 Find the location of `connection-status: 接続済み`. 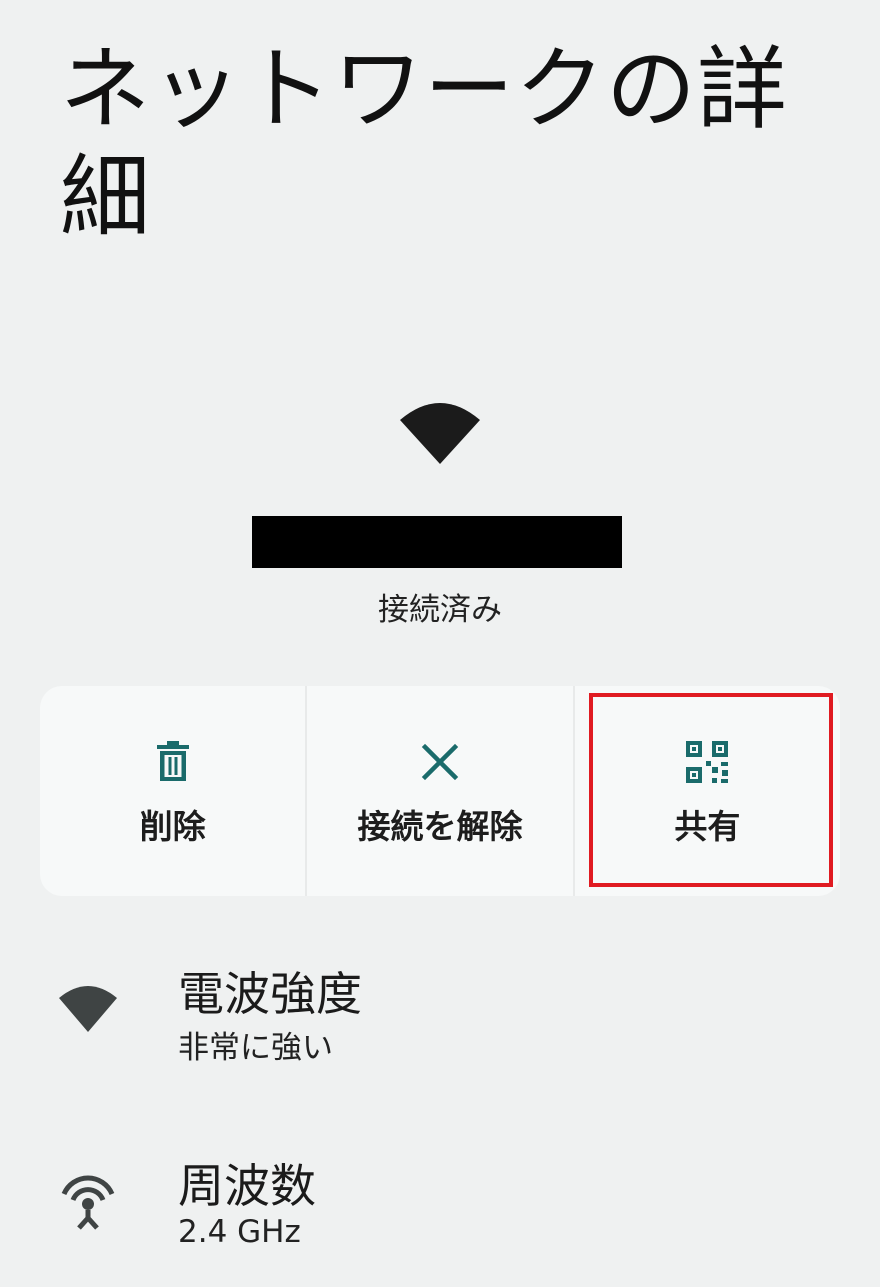

connection-status: 接続済み is located at coordinates (440, 610).